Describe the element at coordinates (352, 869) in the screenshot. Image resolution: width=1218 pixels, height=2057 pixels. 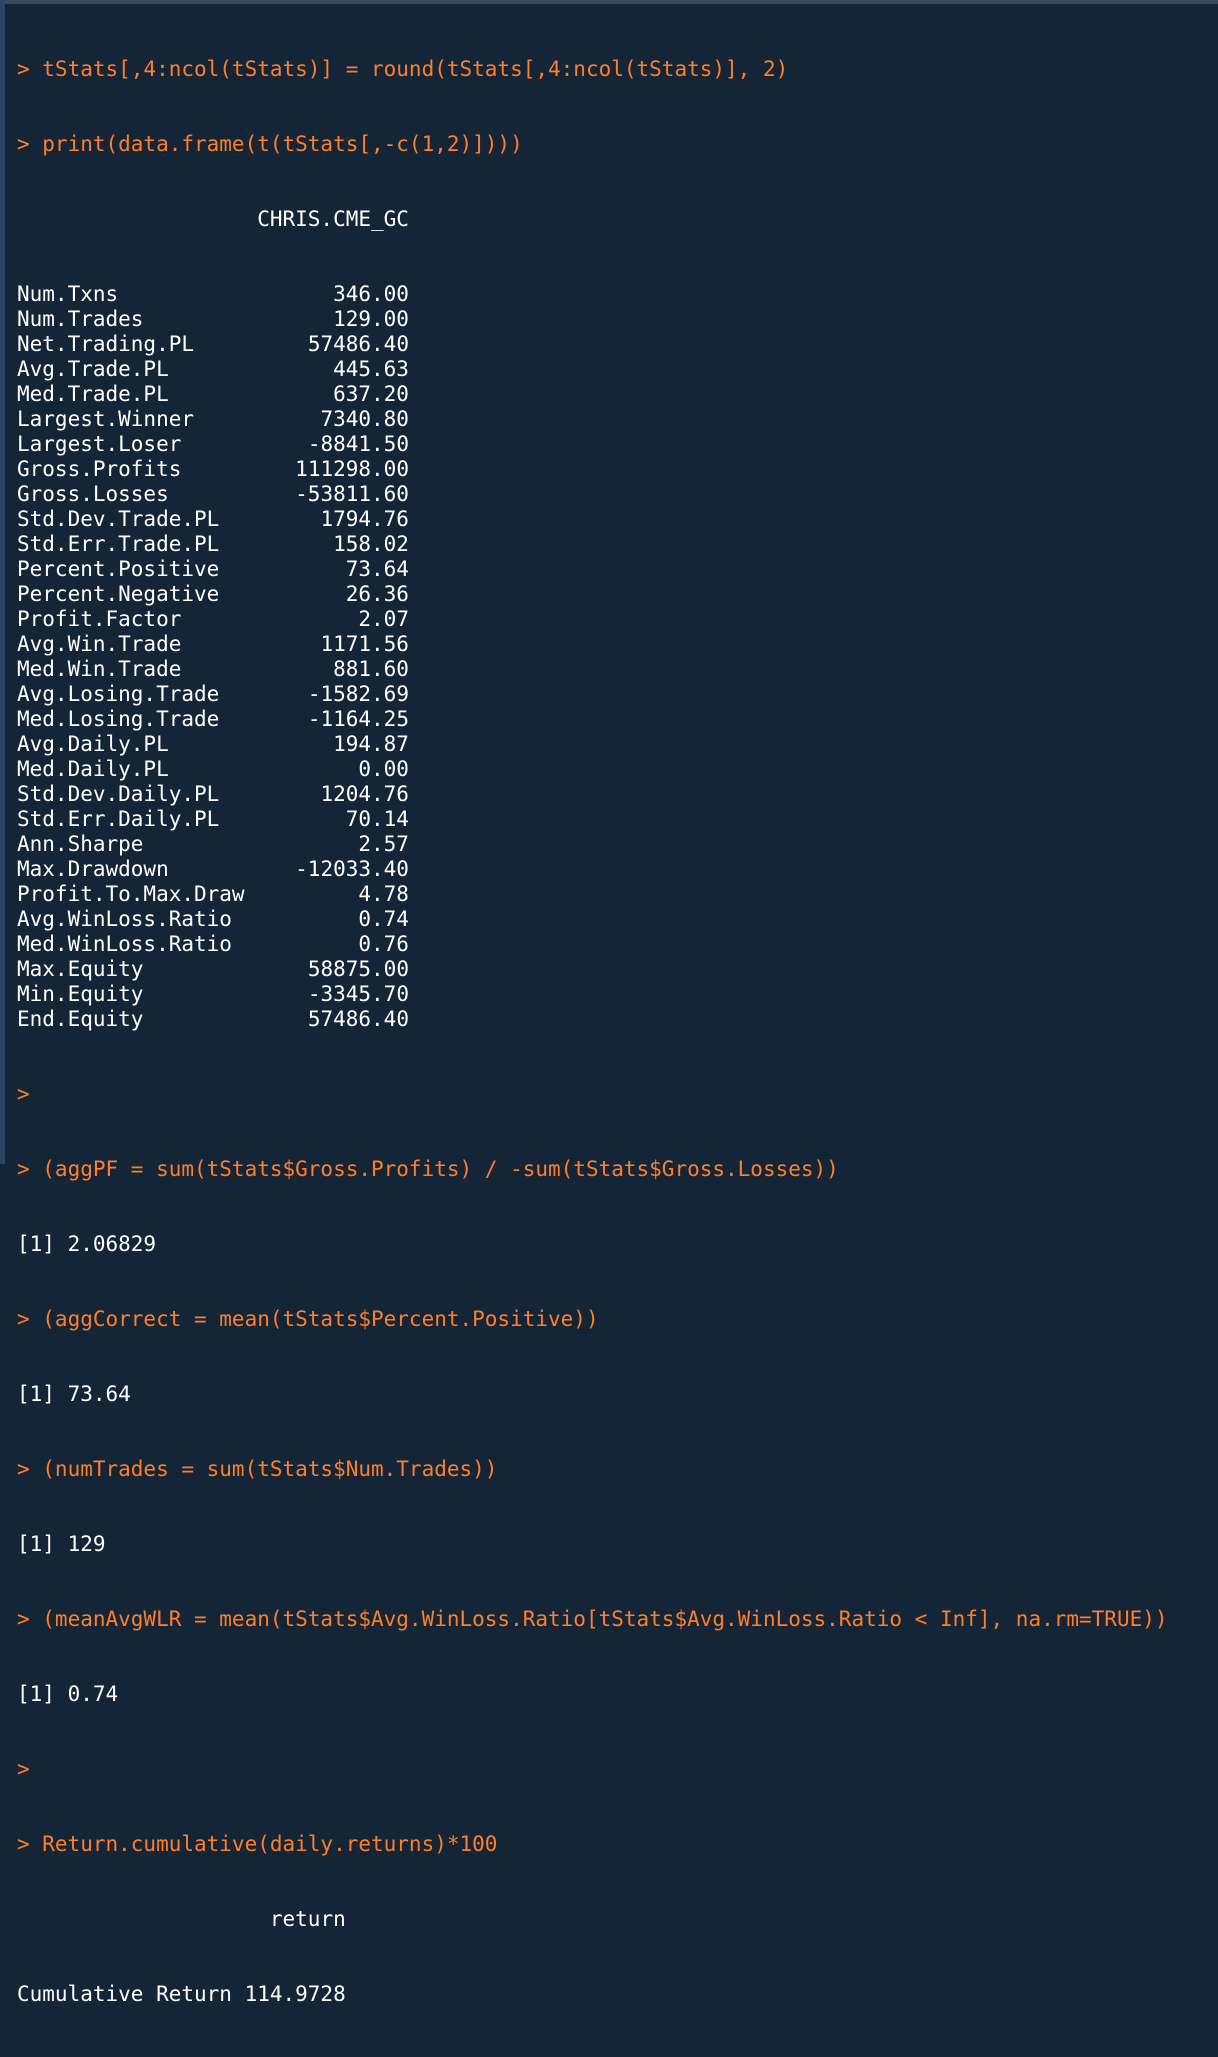
I see `stat-value: -12033.40` at that location.